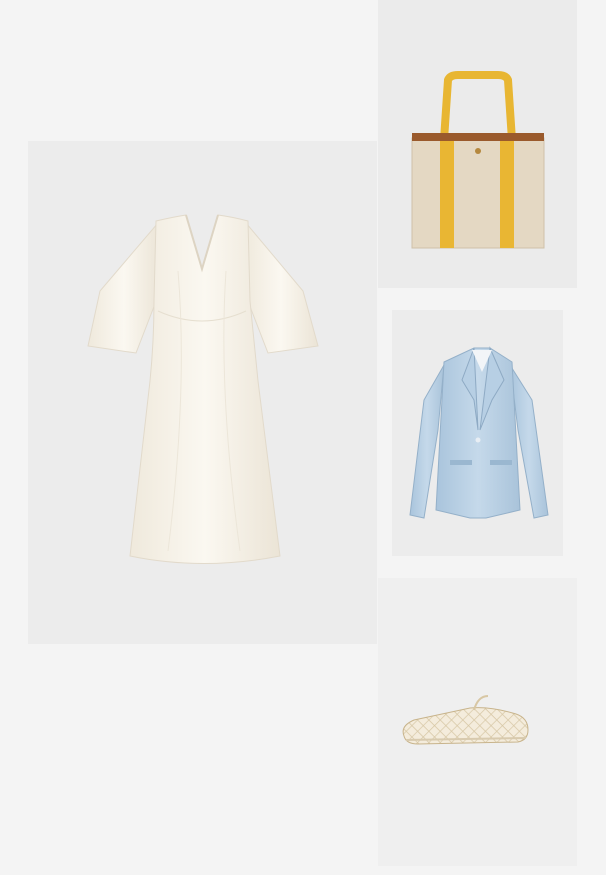 The height and width of the screenshot is (875, 606). I want to click on product-tile-shoe, so click(477, 722).